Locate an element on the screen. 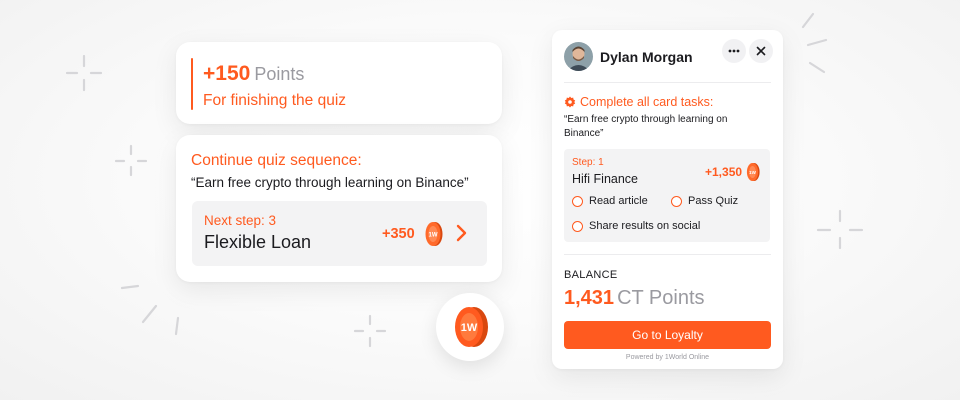 This screenshot has height=400, width=960. step-name: Hifi Finance is located at coordinates (605, 179).